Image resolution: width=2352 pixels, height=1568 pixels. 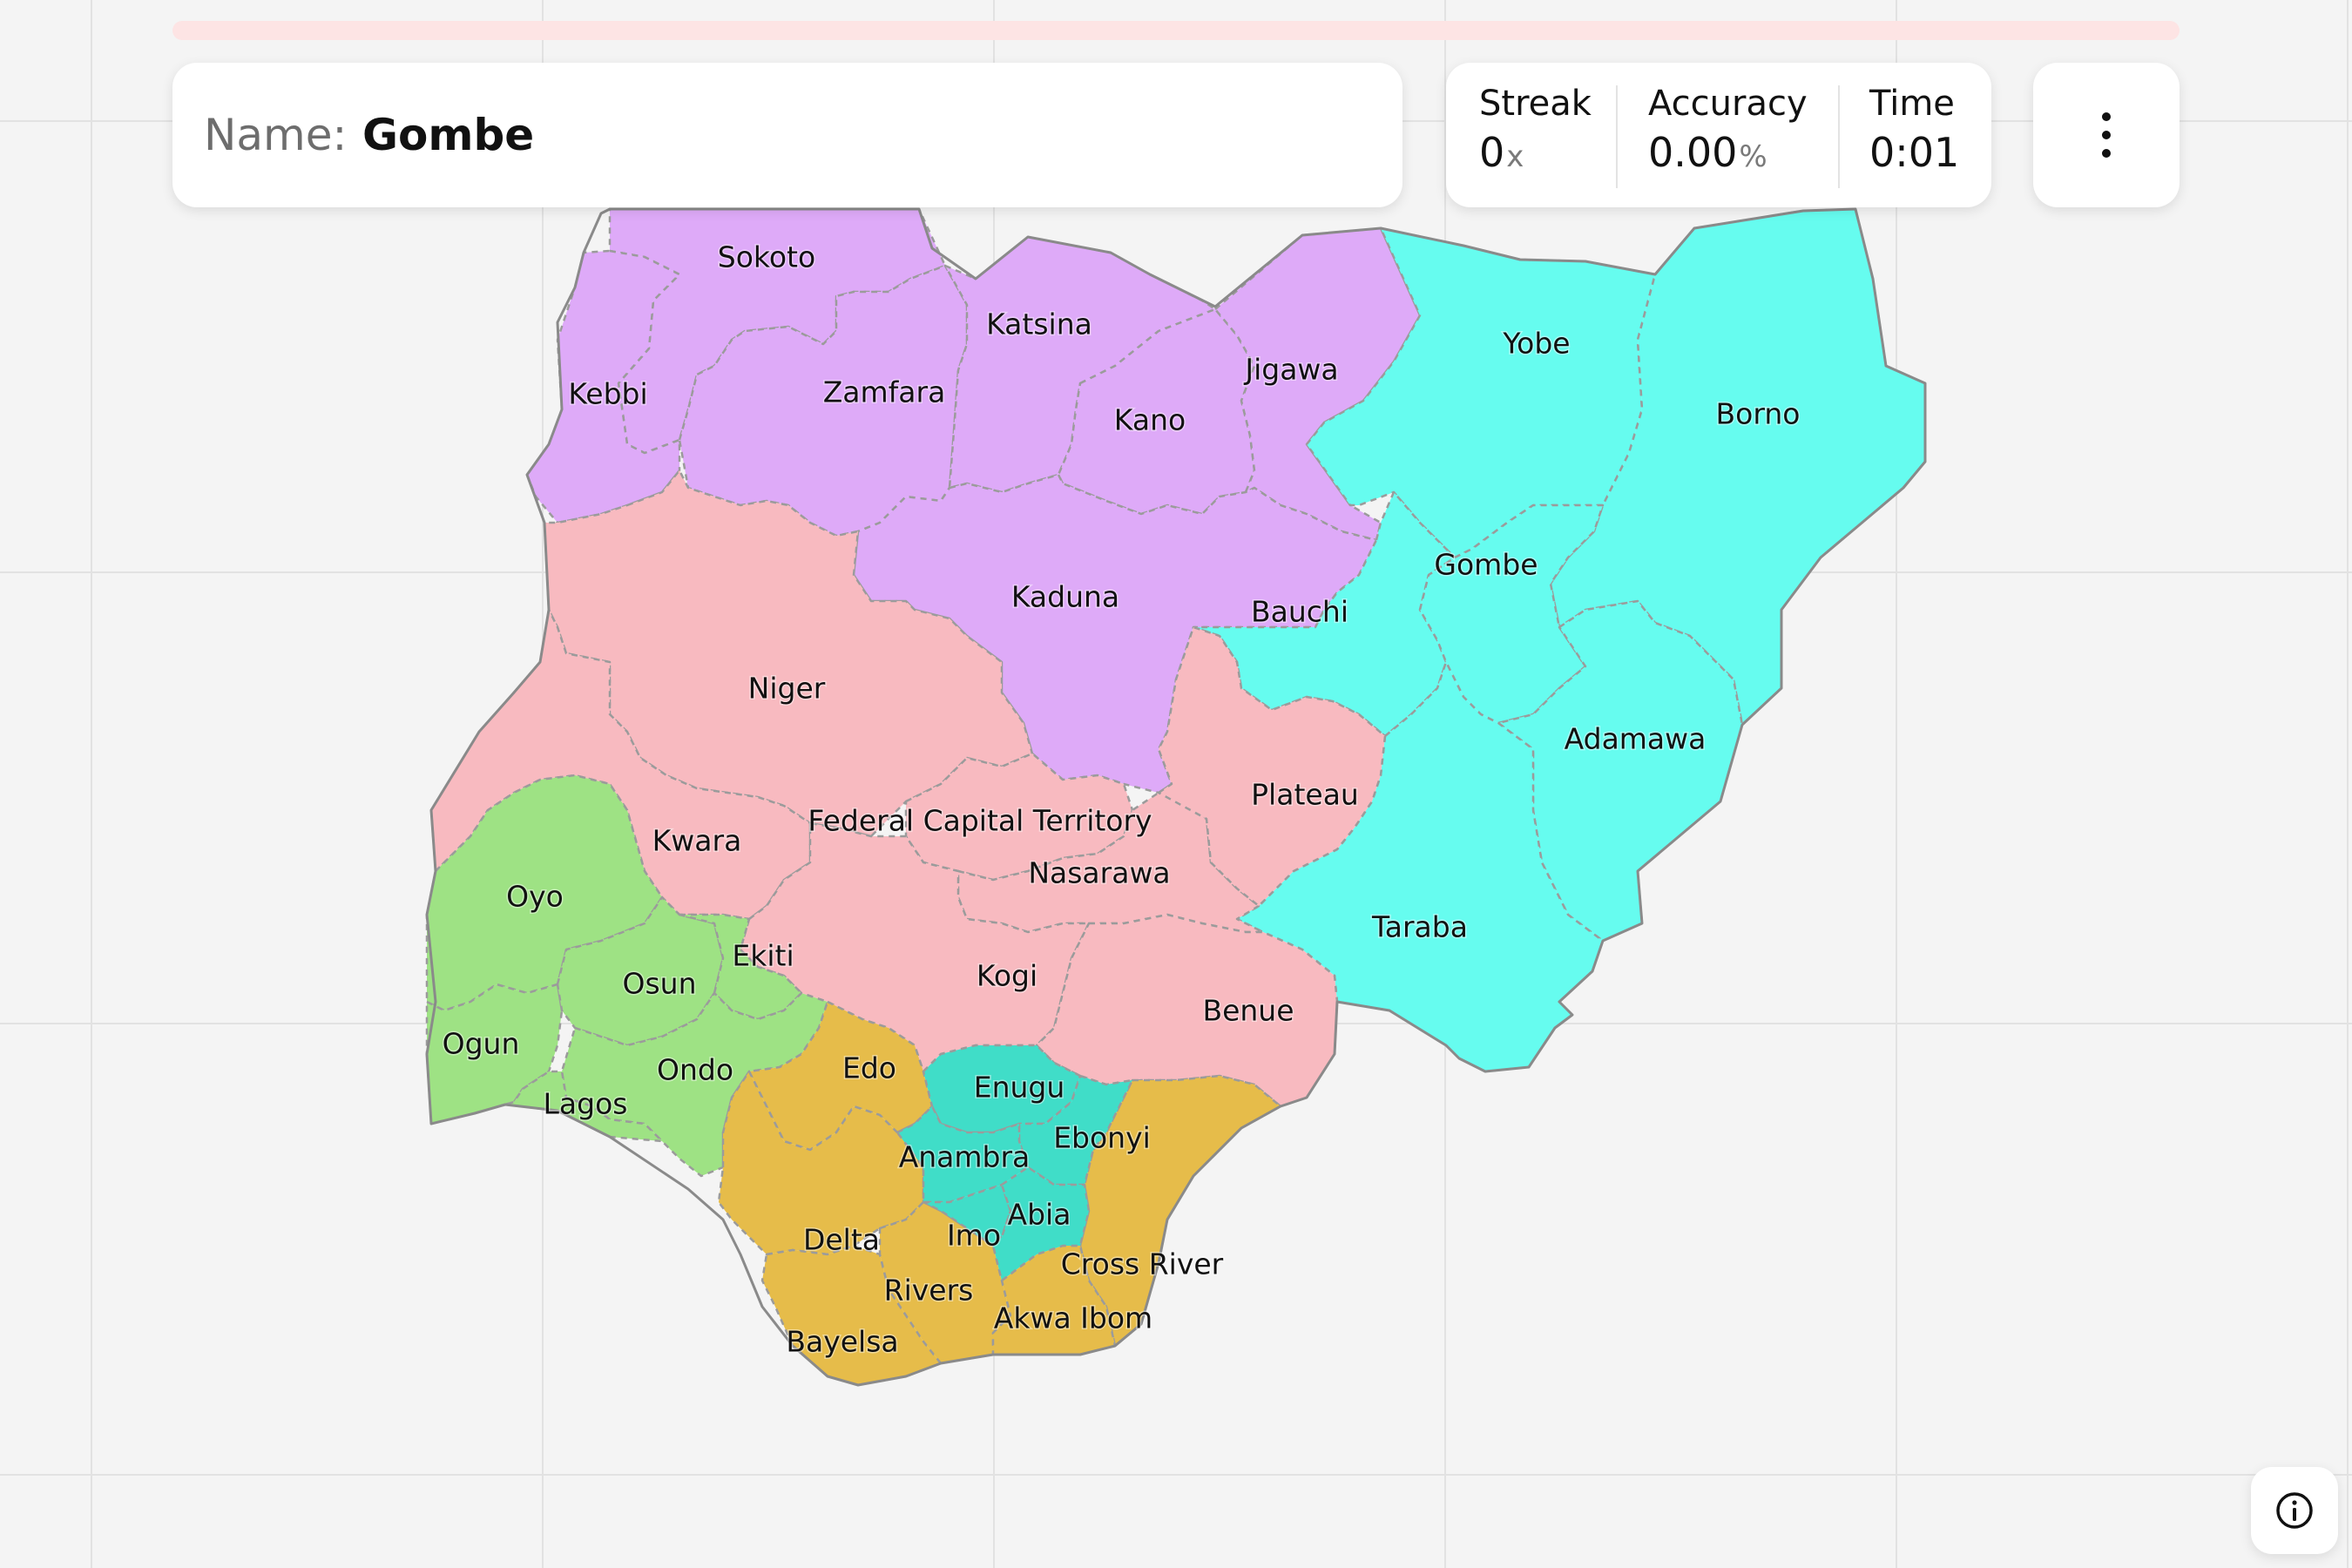 What do you see at coordinates (974, 1236) in the screenshot?
I see `state-label-imo: Imo` at bounding box center [974, 1236].